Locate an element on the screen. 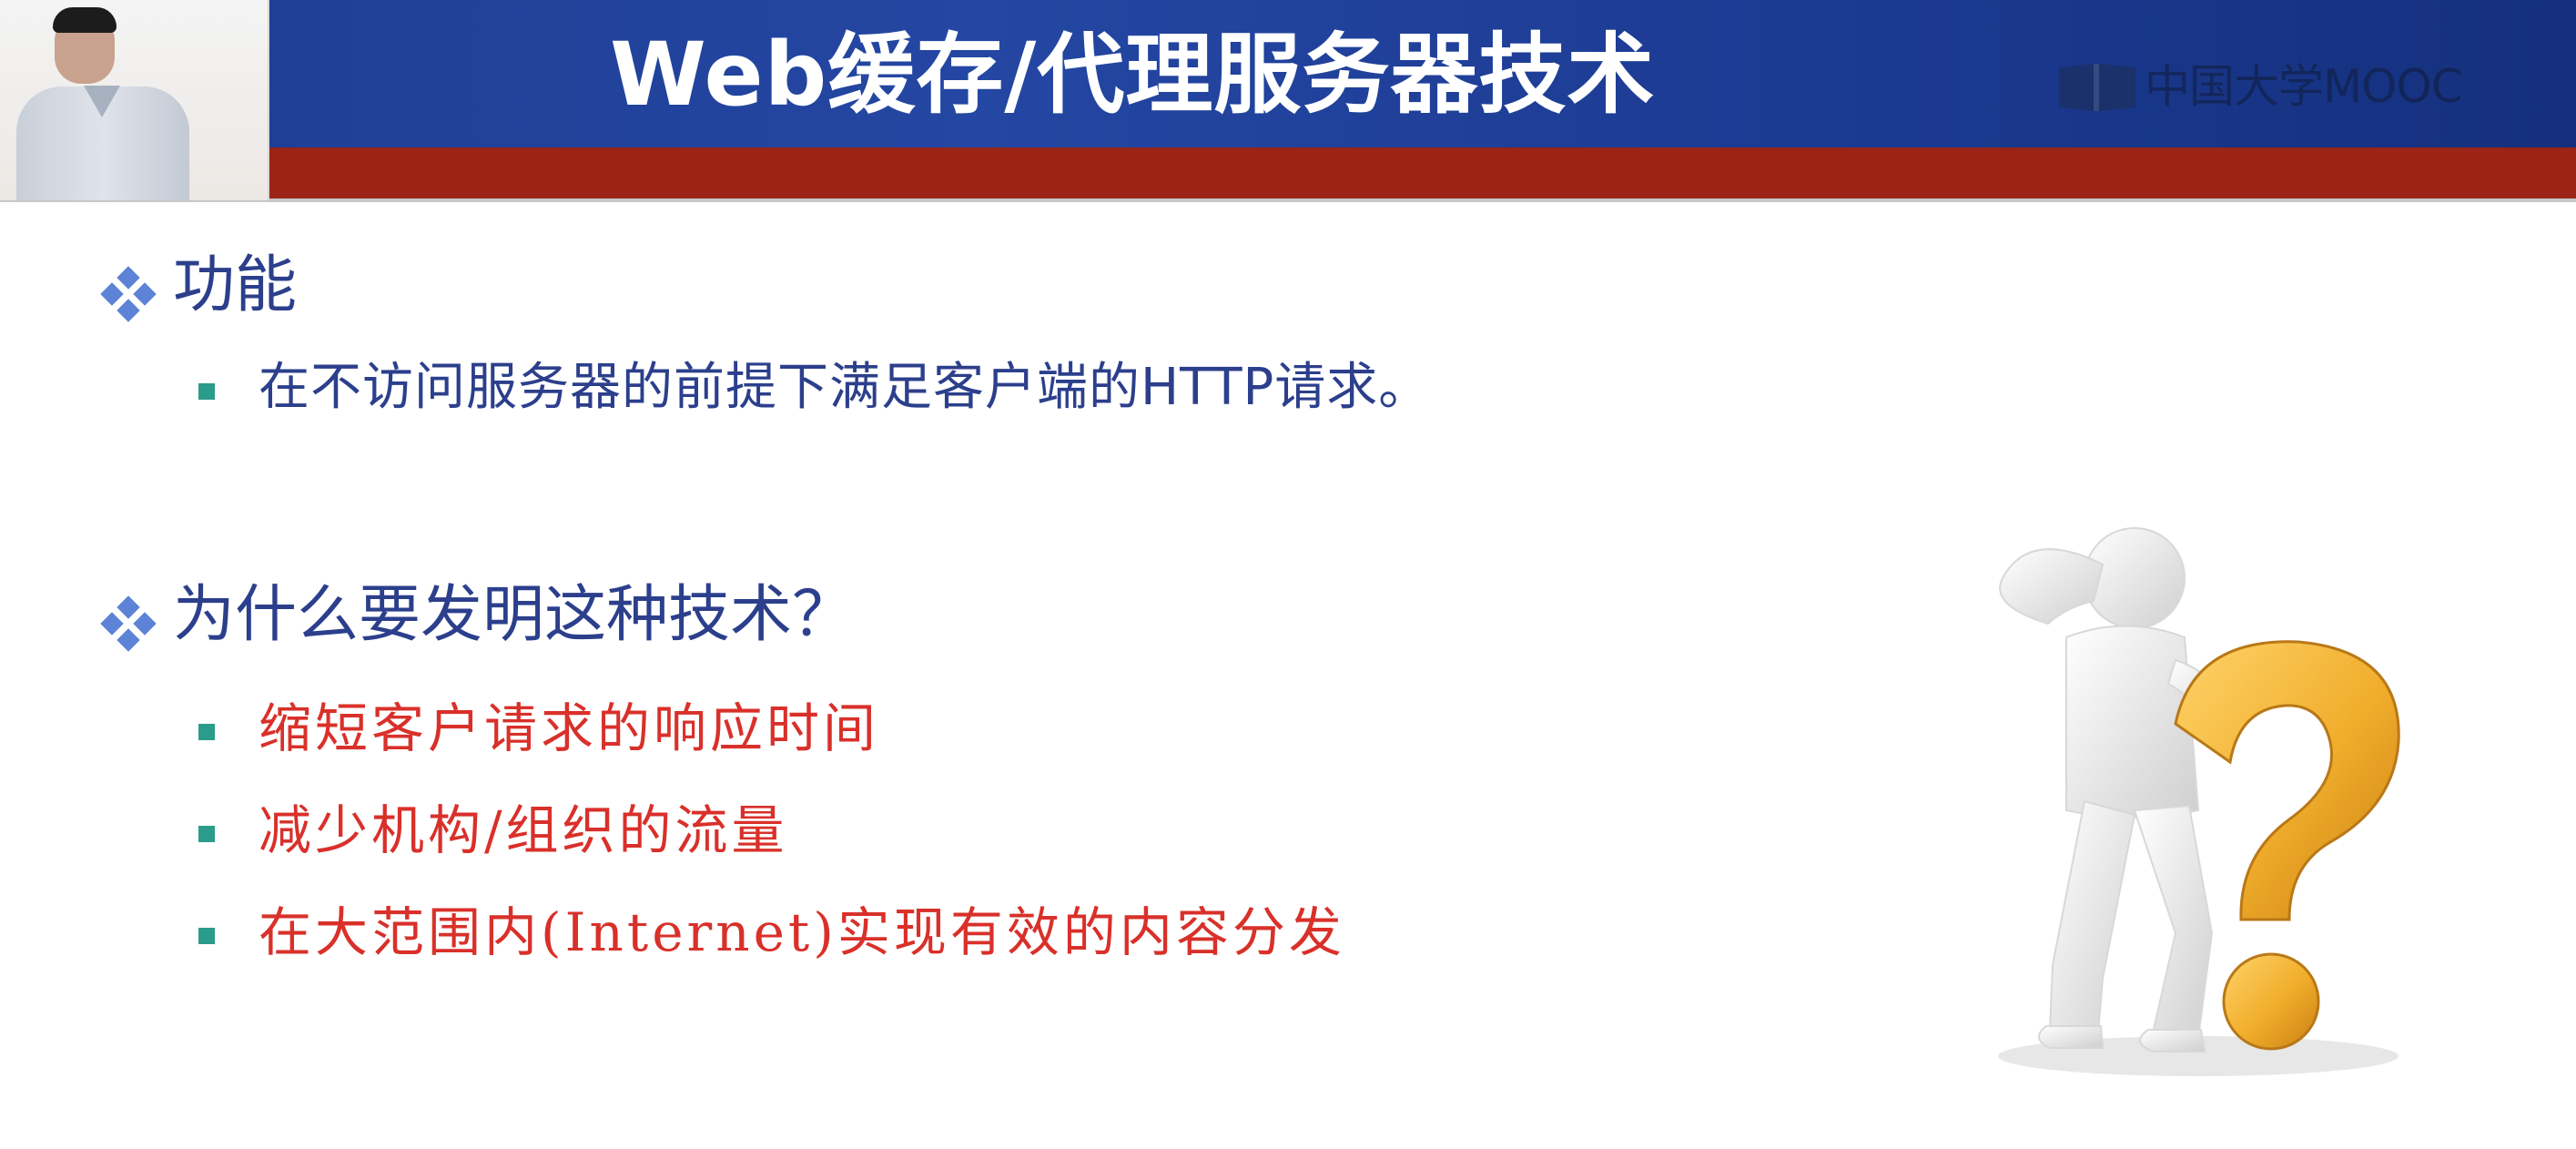 This screenshot has width=2576, height=1149. mooc-brand-label: 中国大学MOOC is located at coordinates (2304, 86).